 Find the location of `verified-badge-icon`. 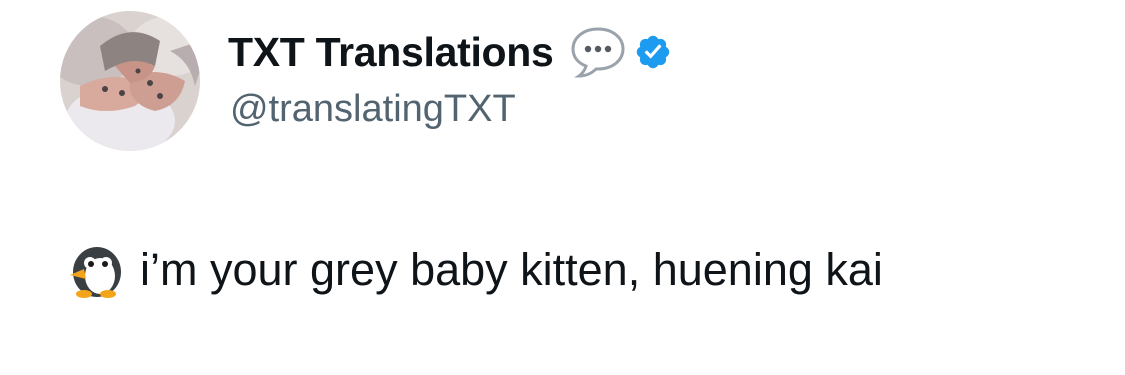

verified-badge-icon is located at coordinates (653, 52).